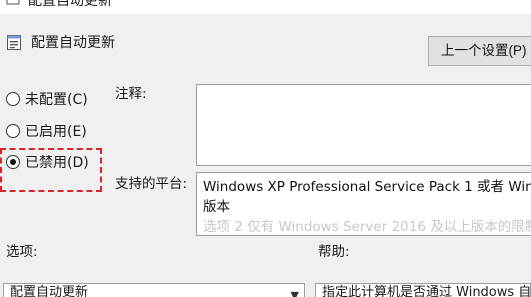  I want to click on title-bar: 配置自动更新, so click(265, 7).